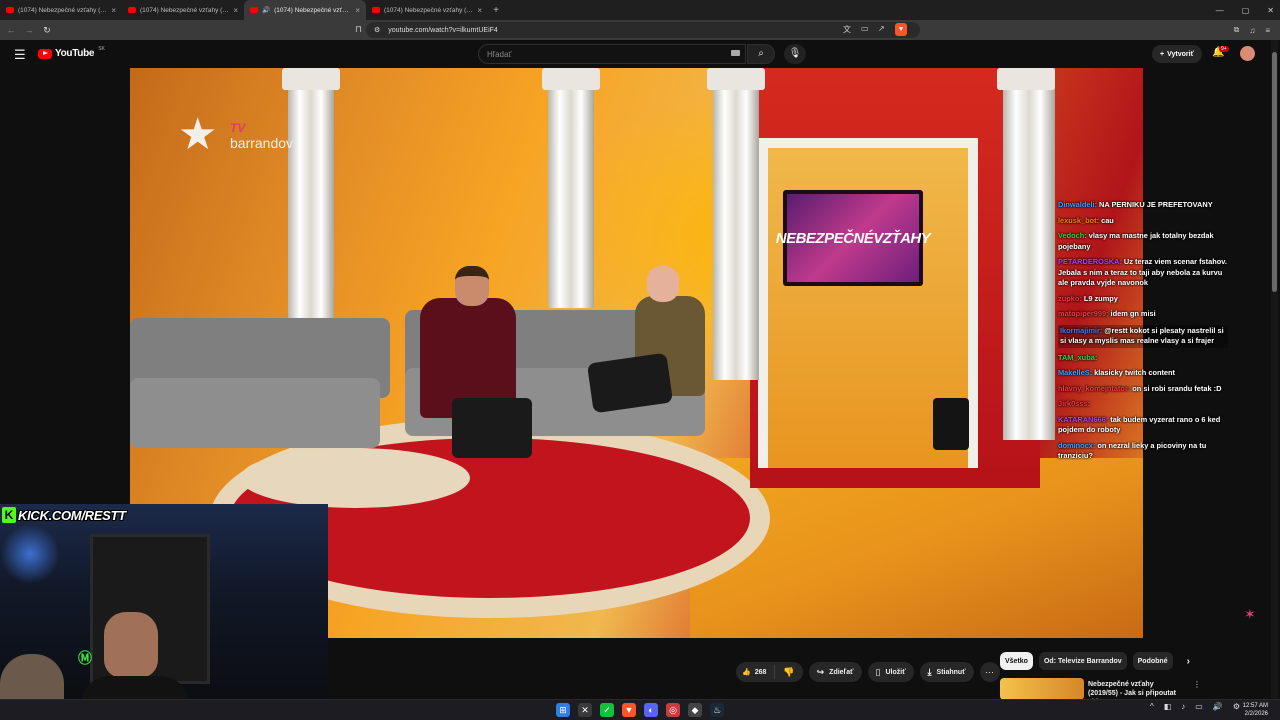 This screenshot has height=720, width=1280. What do you see at coordinates (663, 284) in the screenshot?
I see `host-head` at bounding box center [663, 284].